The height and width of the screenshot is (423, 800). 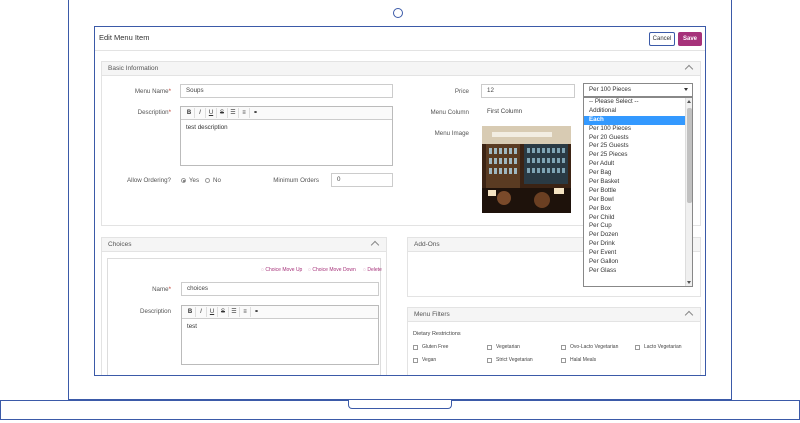 What do you see at coordinates (583, 360) in the screenshot?
I see `halal-meals-label: Halal Meals` at bounding box center [583, 360].